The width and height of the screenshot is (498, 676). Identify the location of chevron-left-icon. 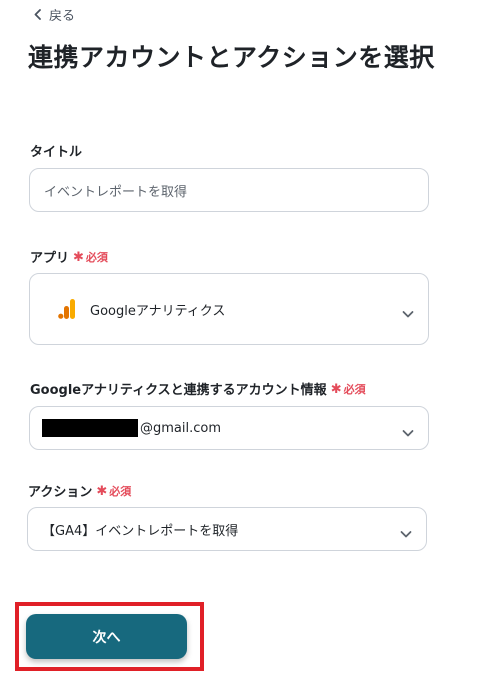
(37, 14).